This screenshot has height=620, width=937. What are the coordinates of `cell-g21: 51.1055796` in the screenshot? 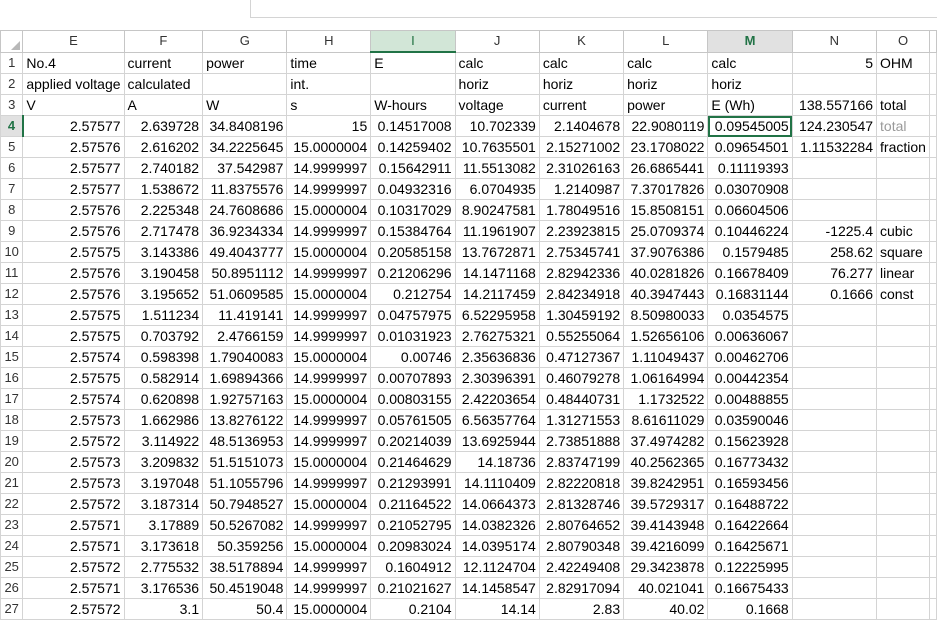 It's located at (245, 483).